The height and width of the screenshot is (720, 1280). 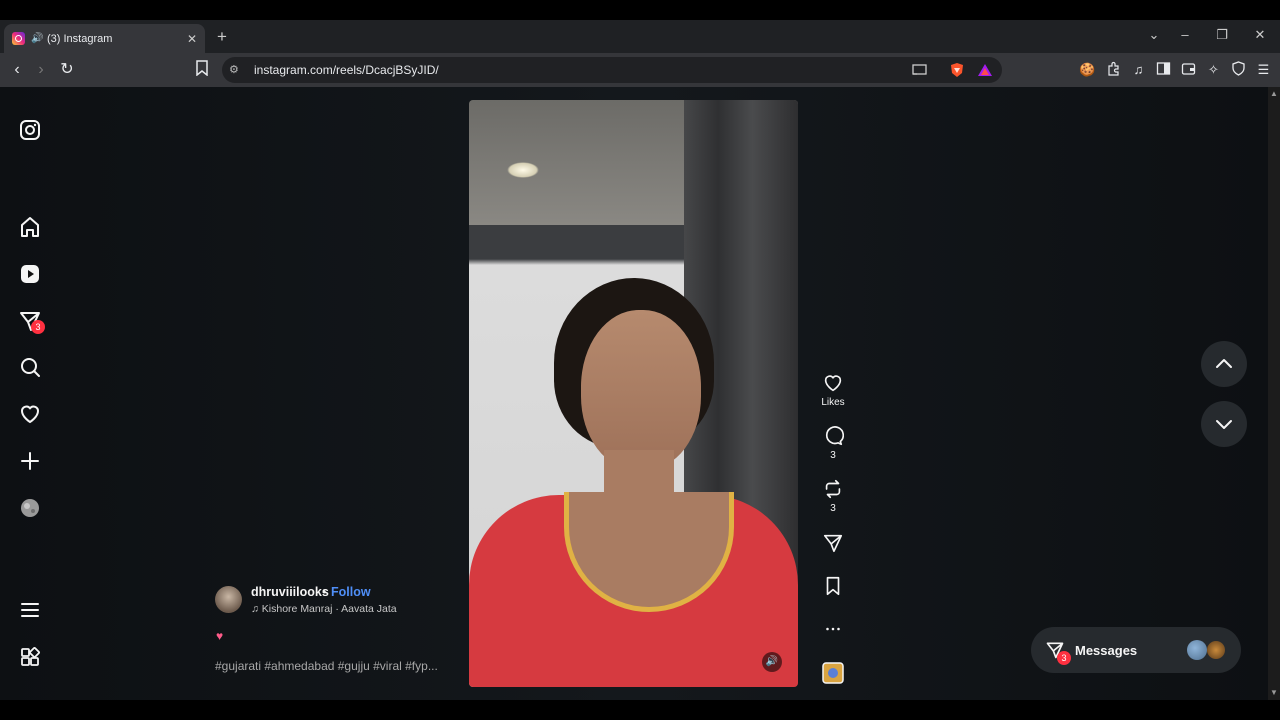 I want to click on previous-reel-button, so click(x=1224, y=364).